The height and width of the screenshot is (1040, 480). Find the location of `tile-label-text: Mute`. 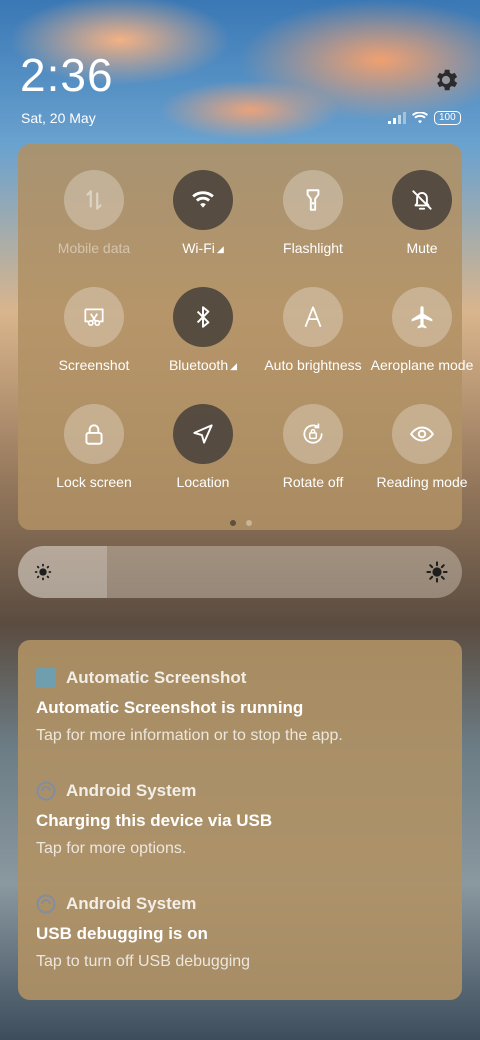

tile-label-text: Mute is located at coordinates (422, 248).